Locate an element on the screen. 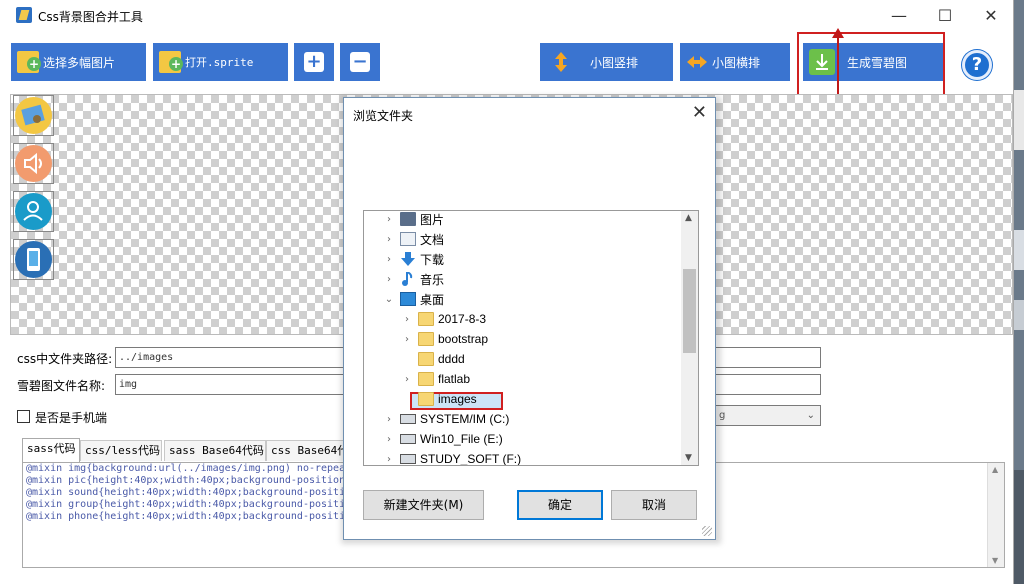  tree-node-documents: › 文档 is located at coordinates (414, 239).